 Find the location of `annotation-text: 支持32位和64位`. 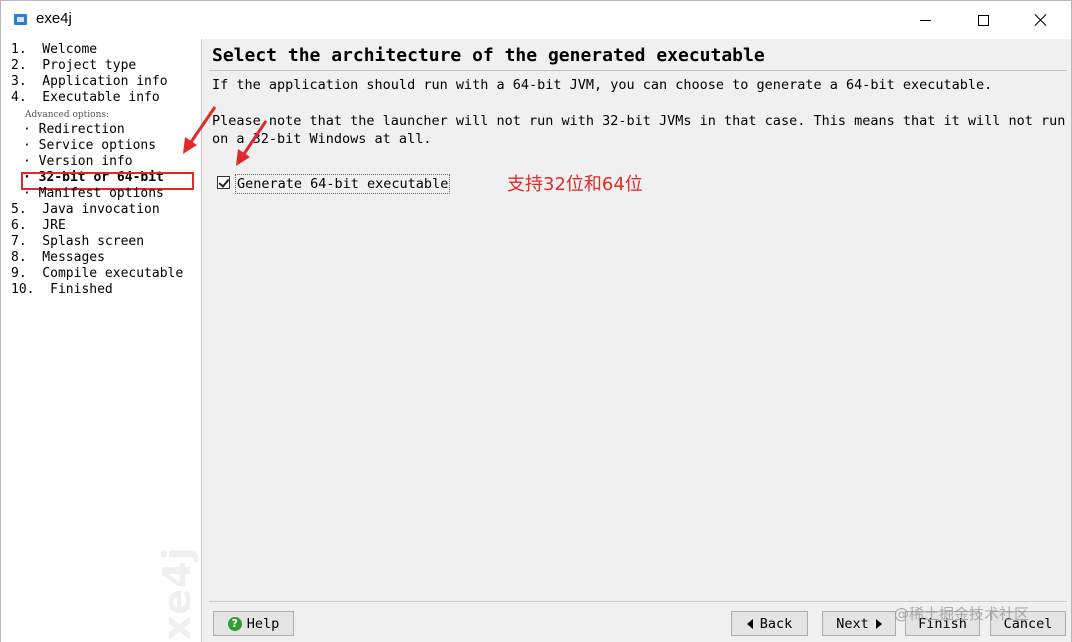

annotation-text: 支持32位和64位 is located at coordinates (575, 184).